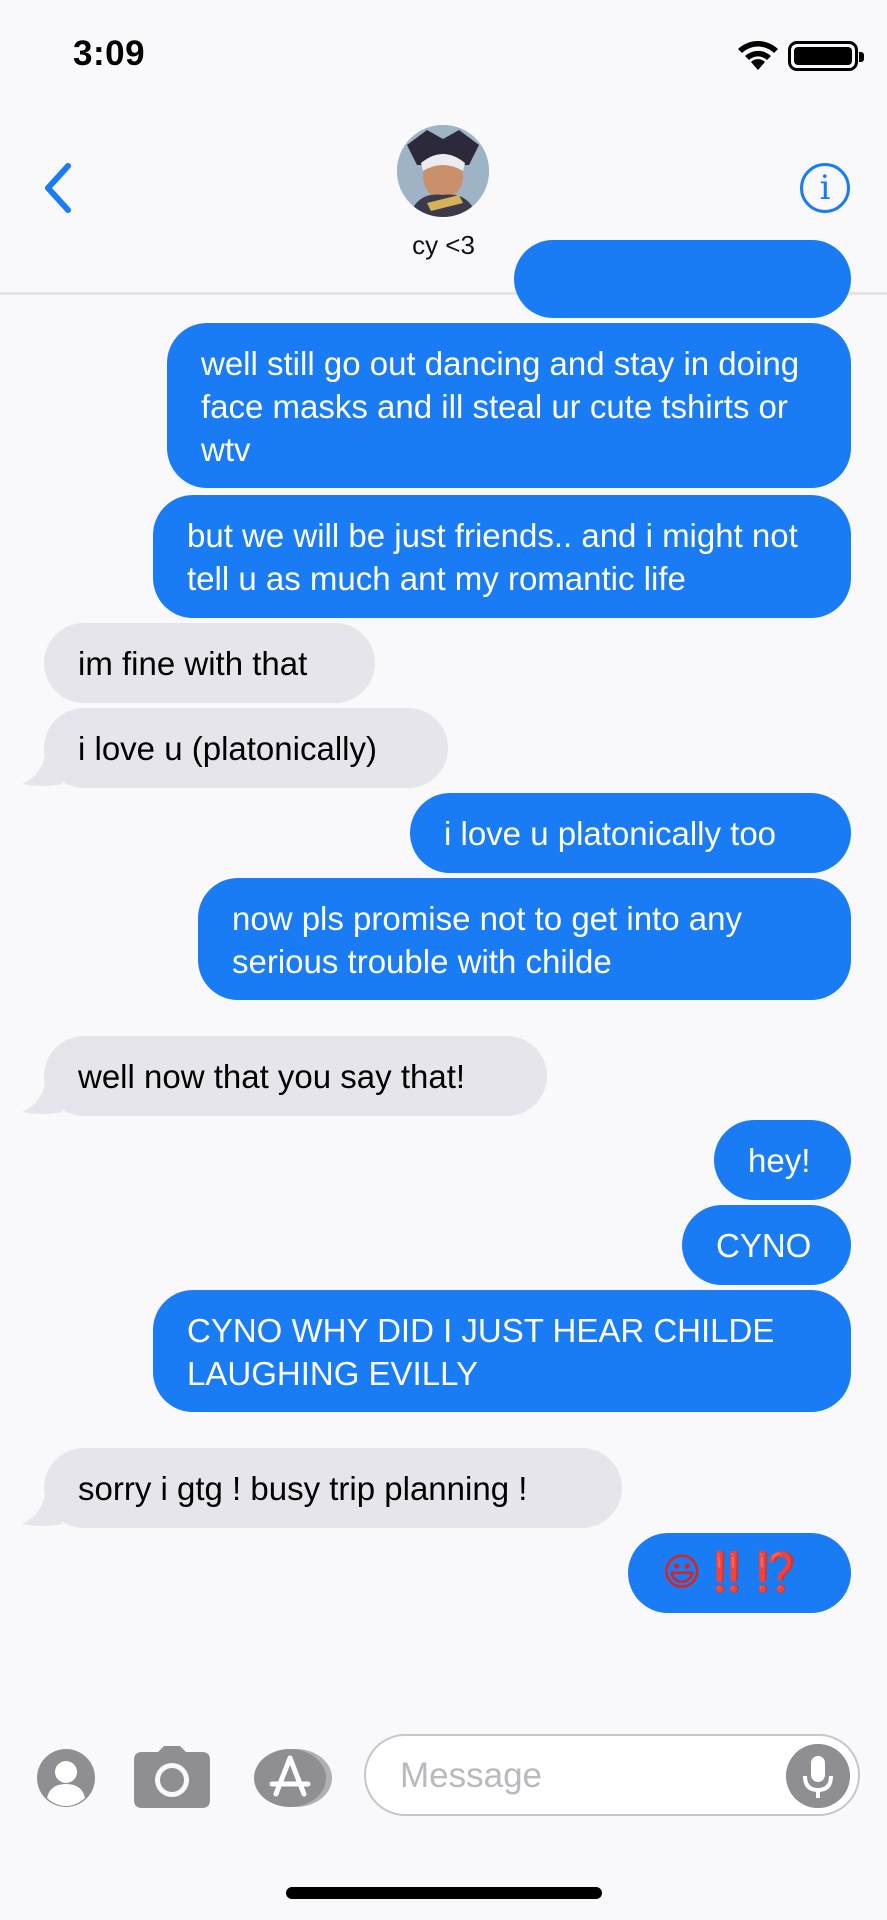  Describe the element at coordinates (293, 1778) in the screenshot. I see `app-store-icon` at that location.